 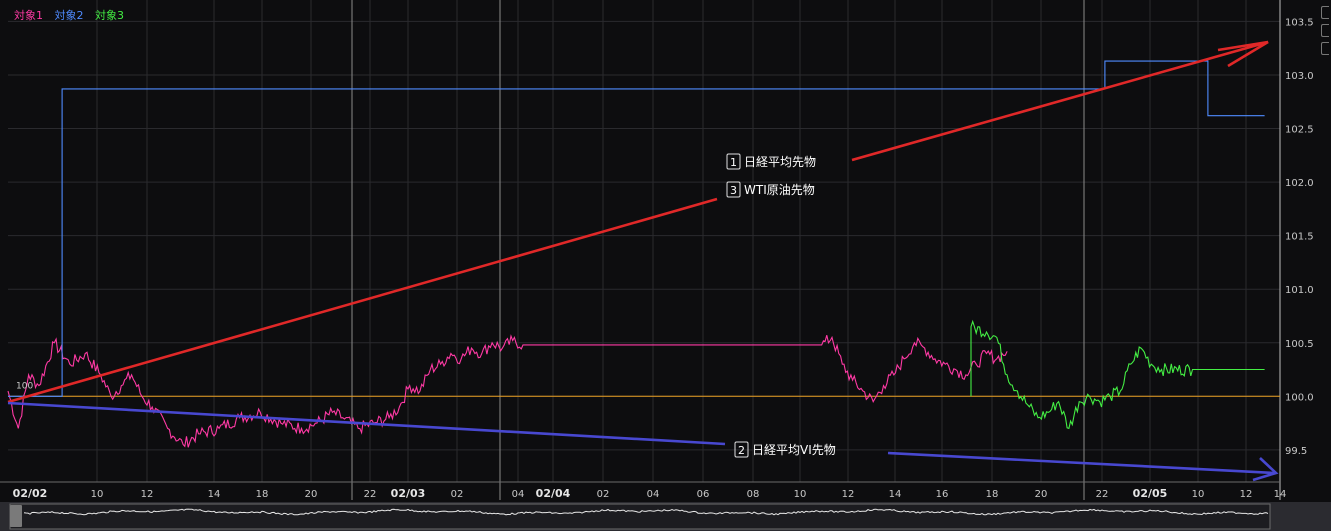 I want to click on annotation-label: 日経平均先物, so click(x=780, y=162).